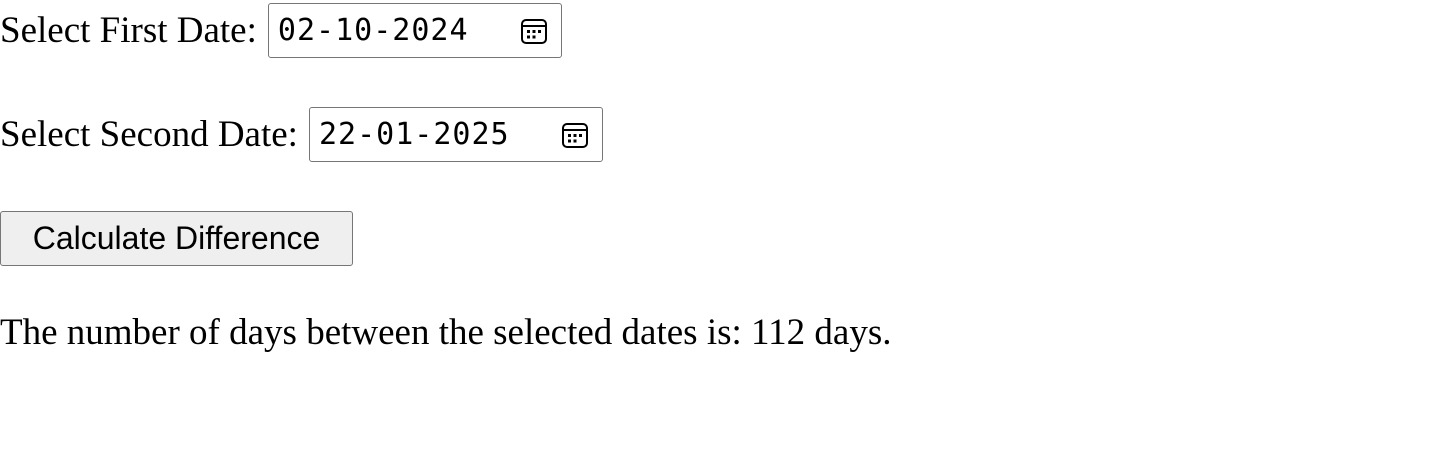  Describe the element at coordinates (373, 30) in the screenshot. I see `first-date-value: 02-10-2024` at that location.